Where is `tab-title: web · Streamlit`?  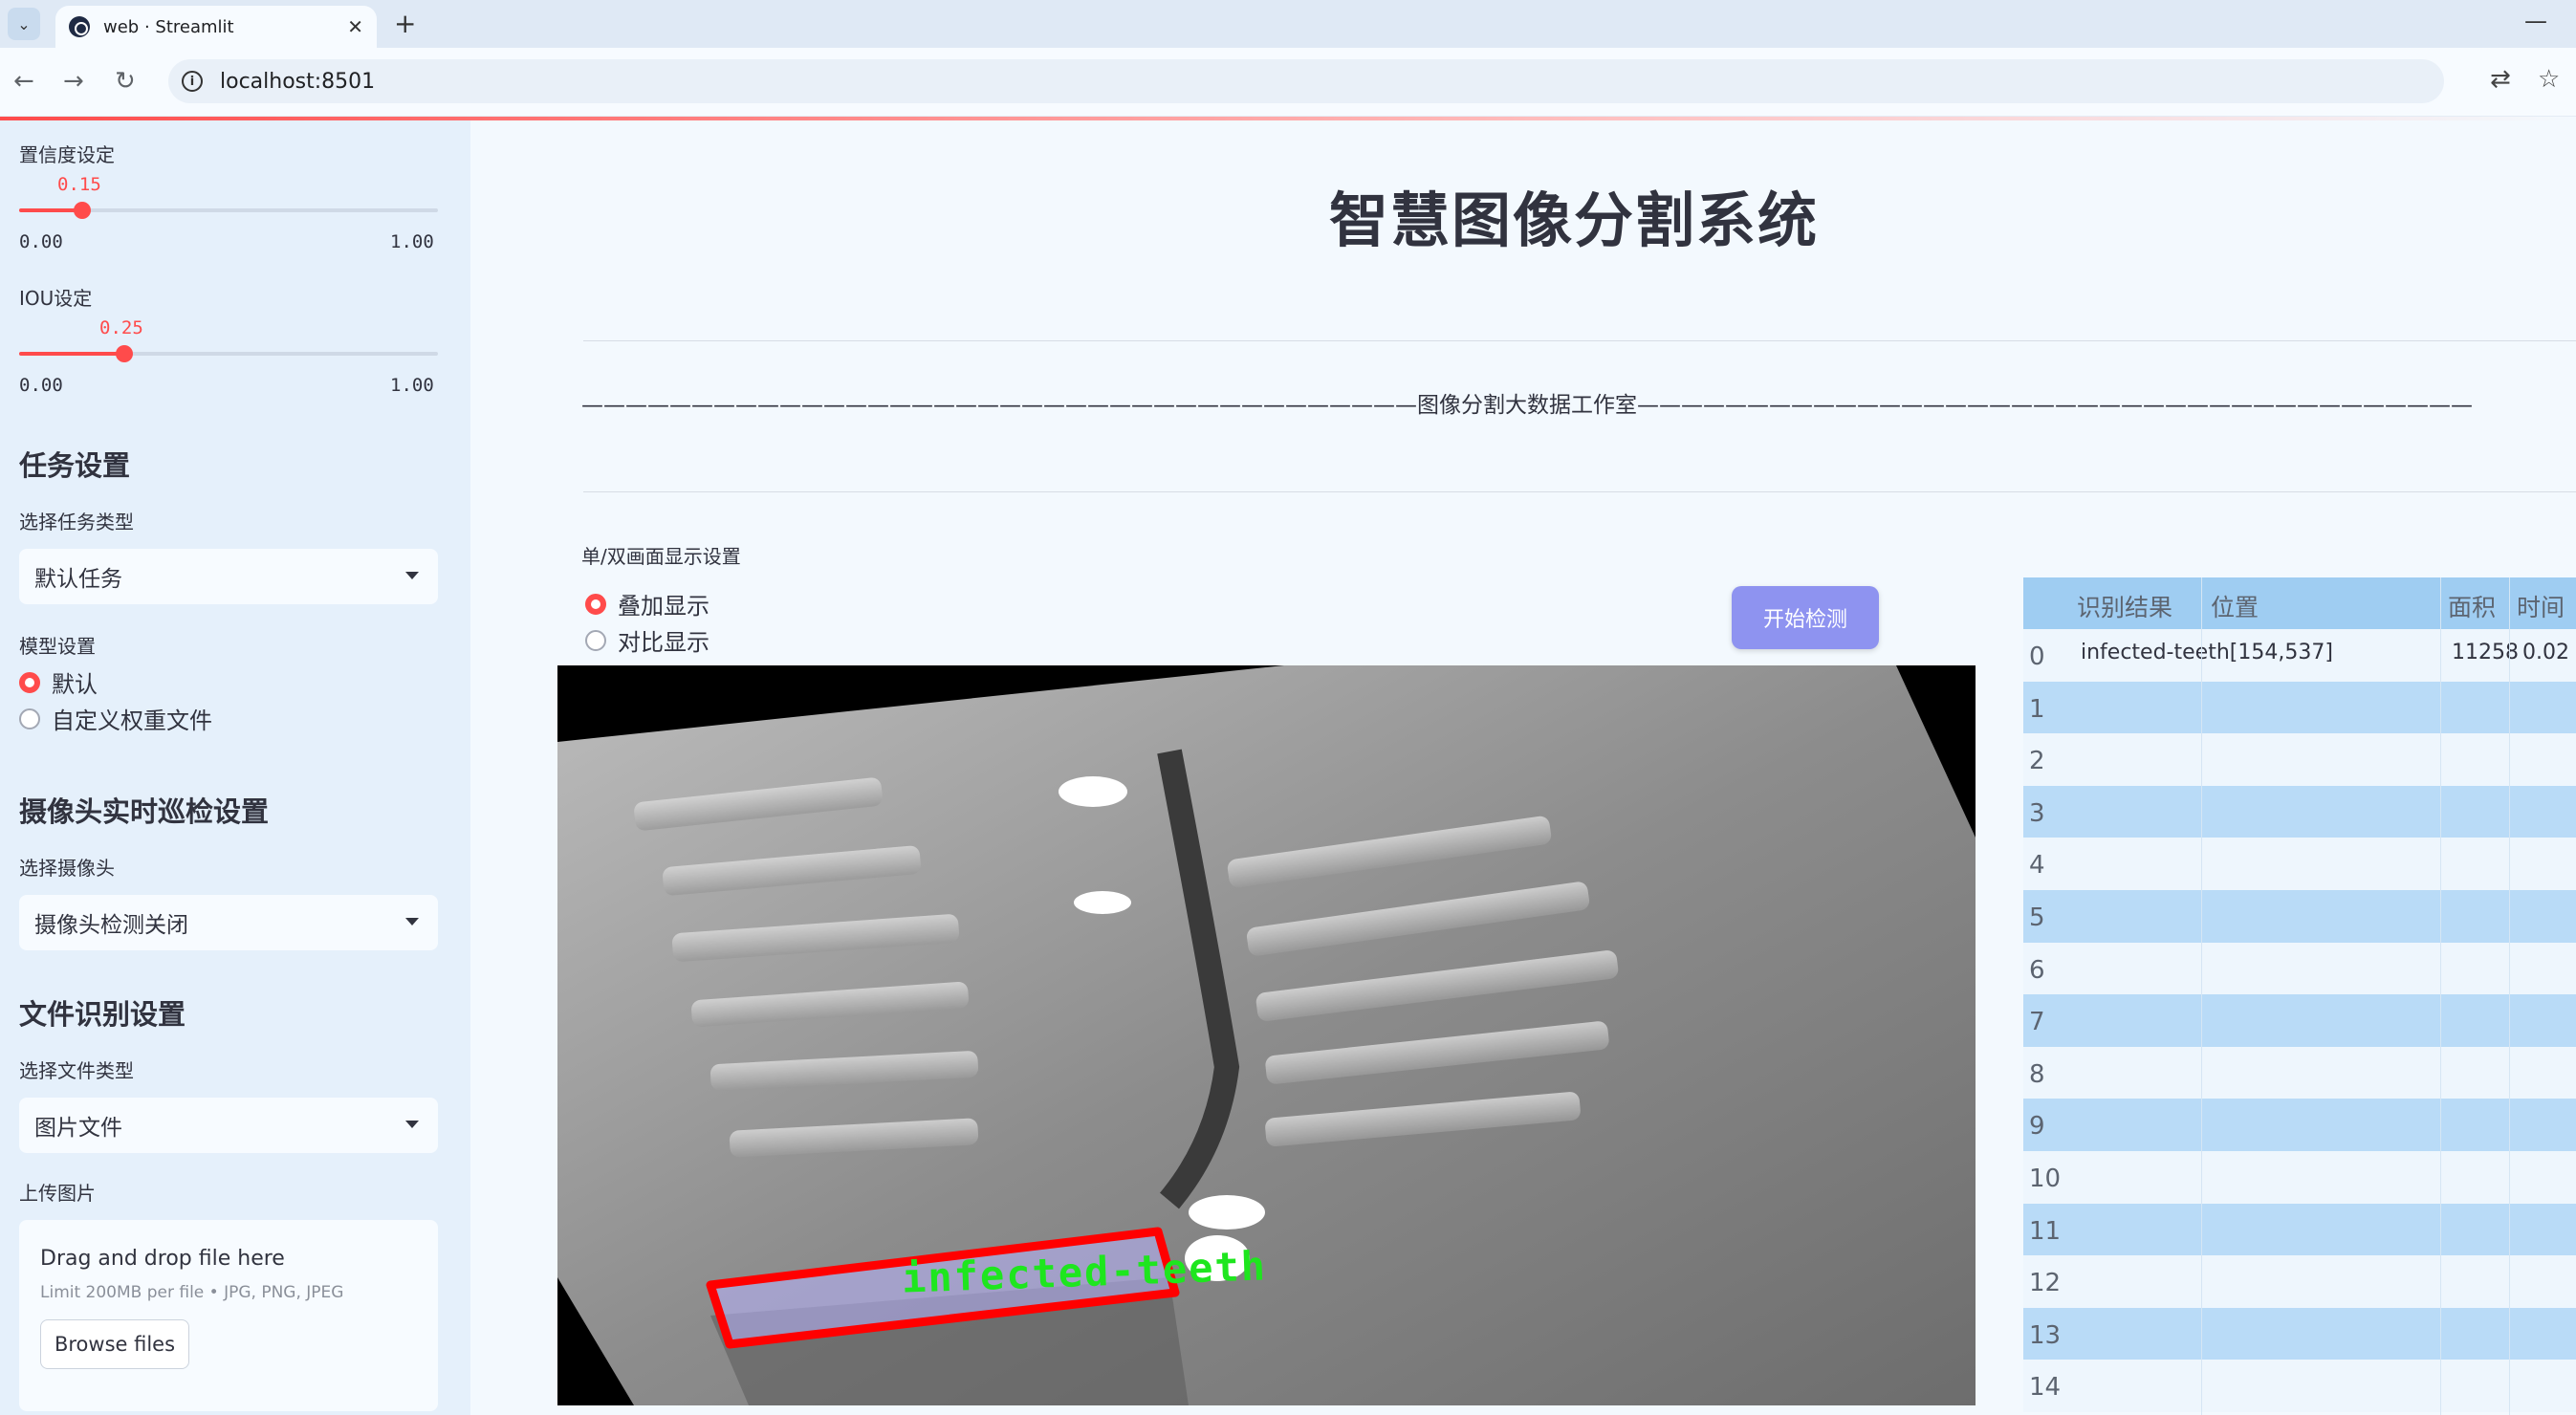
tab-title: web · Streamlit is located at coordinates (168, 26).